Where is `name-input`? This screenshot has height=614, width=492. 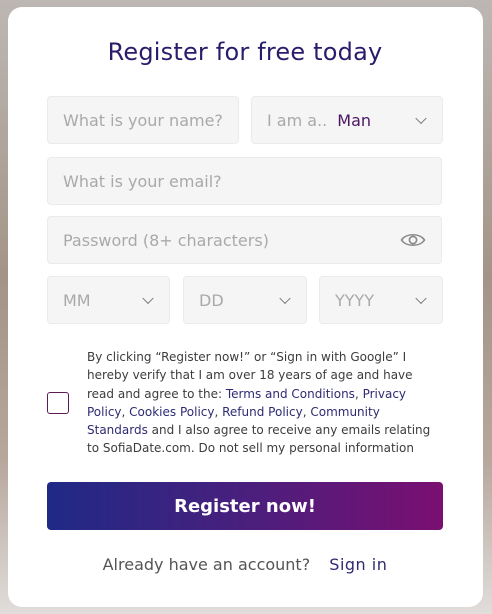 name-input is located at coordinates (143, 120).